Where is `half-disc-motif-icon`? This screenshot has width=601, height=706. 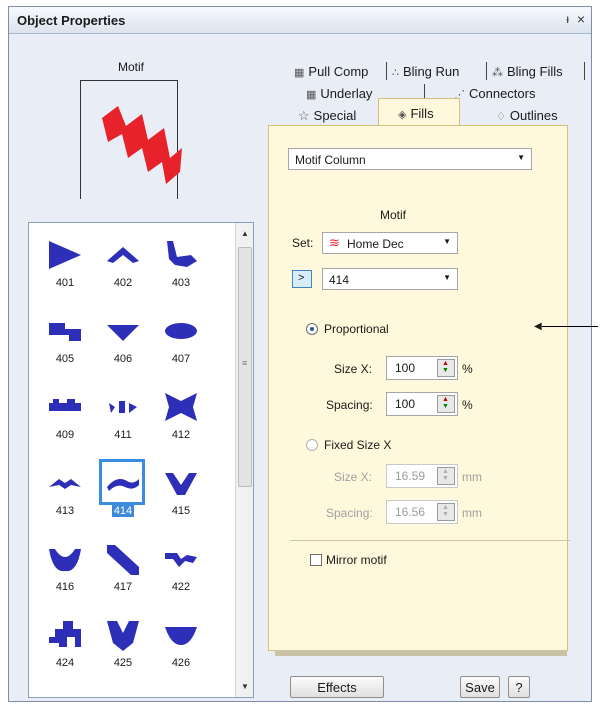
half-disc-motif-icon is located at coordinates (181, 636).